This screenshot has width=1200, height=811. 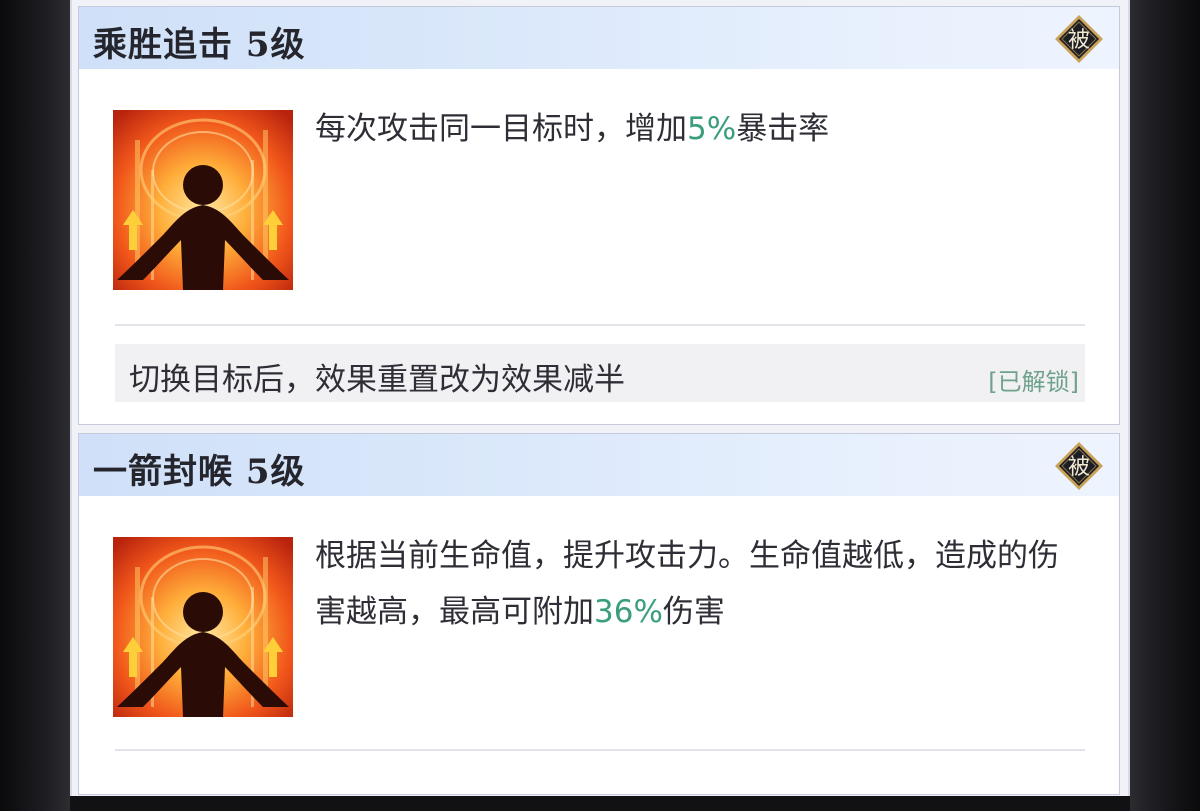 I want to click on skill-title: 乘胜追击 5级, so click(x=199, y=45).